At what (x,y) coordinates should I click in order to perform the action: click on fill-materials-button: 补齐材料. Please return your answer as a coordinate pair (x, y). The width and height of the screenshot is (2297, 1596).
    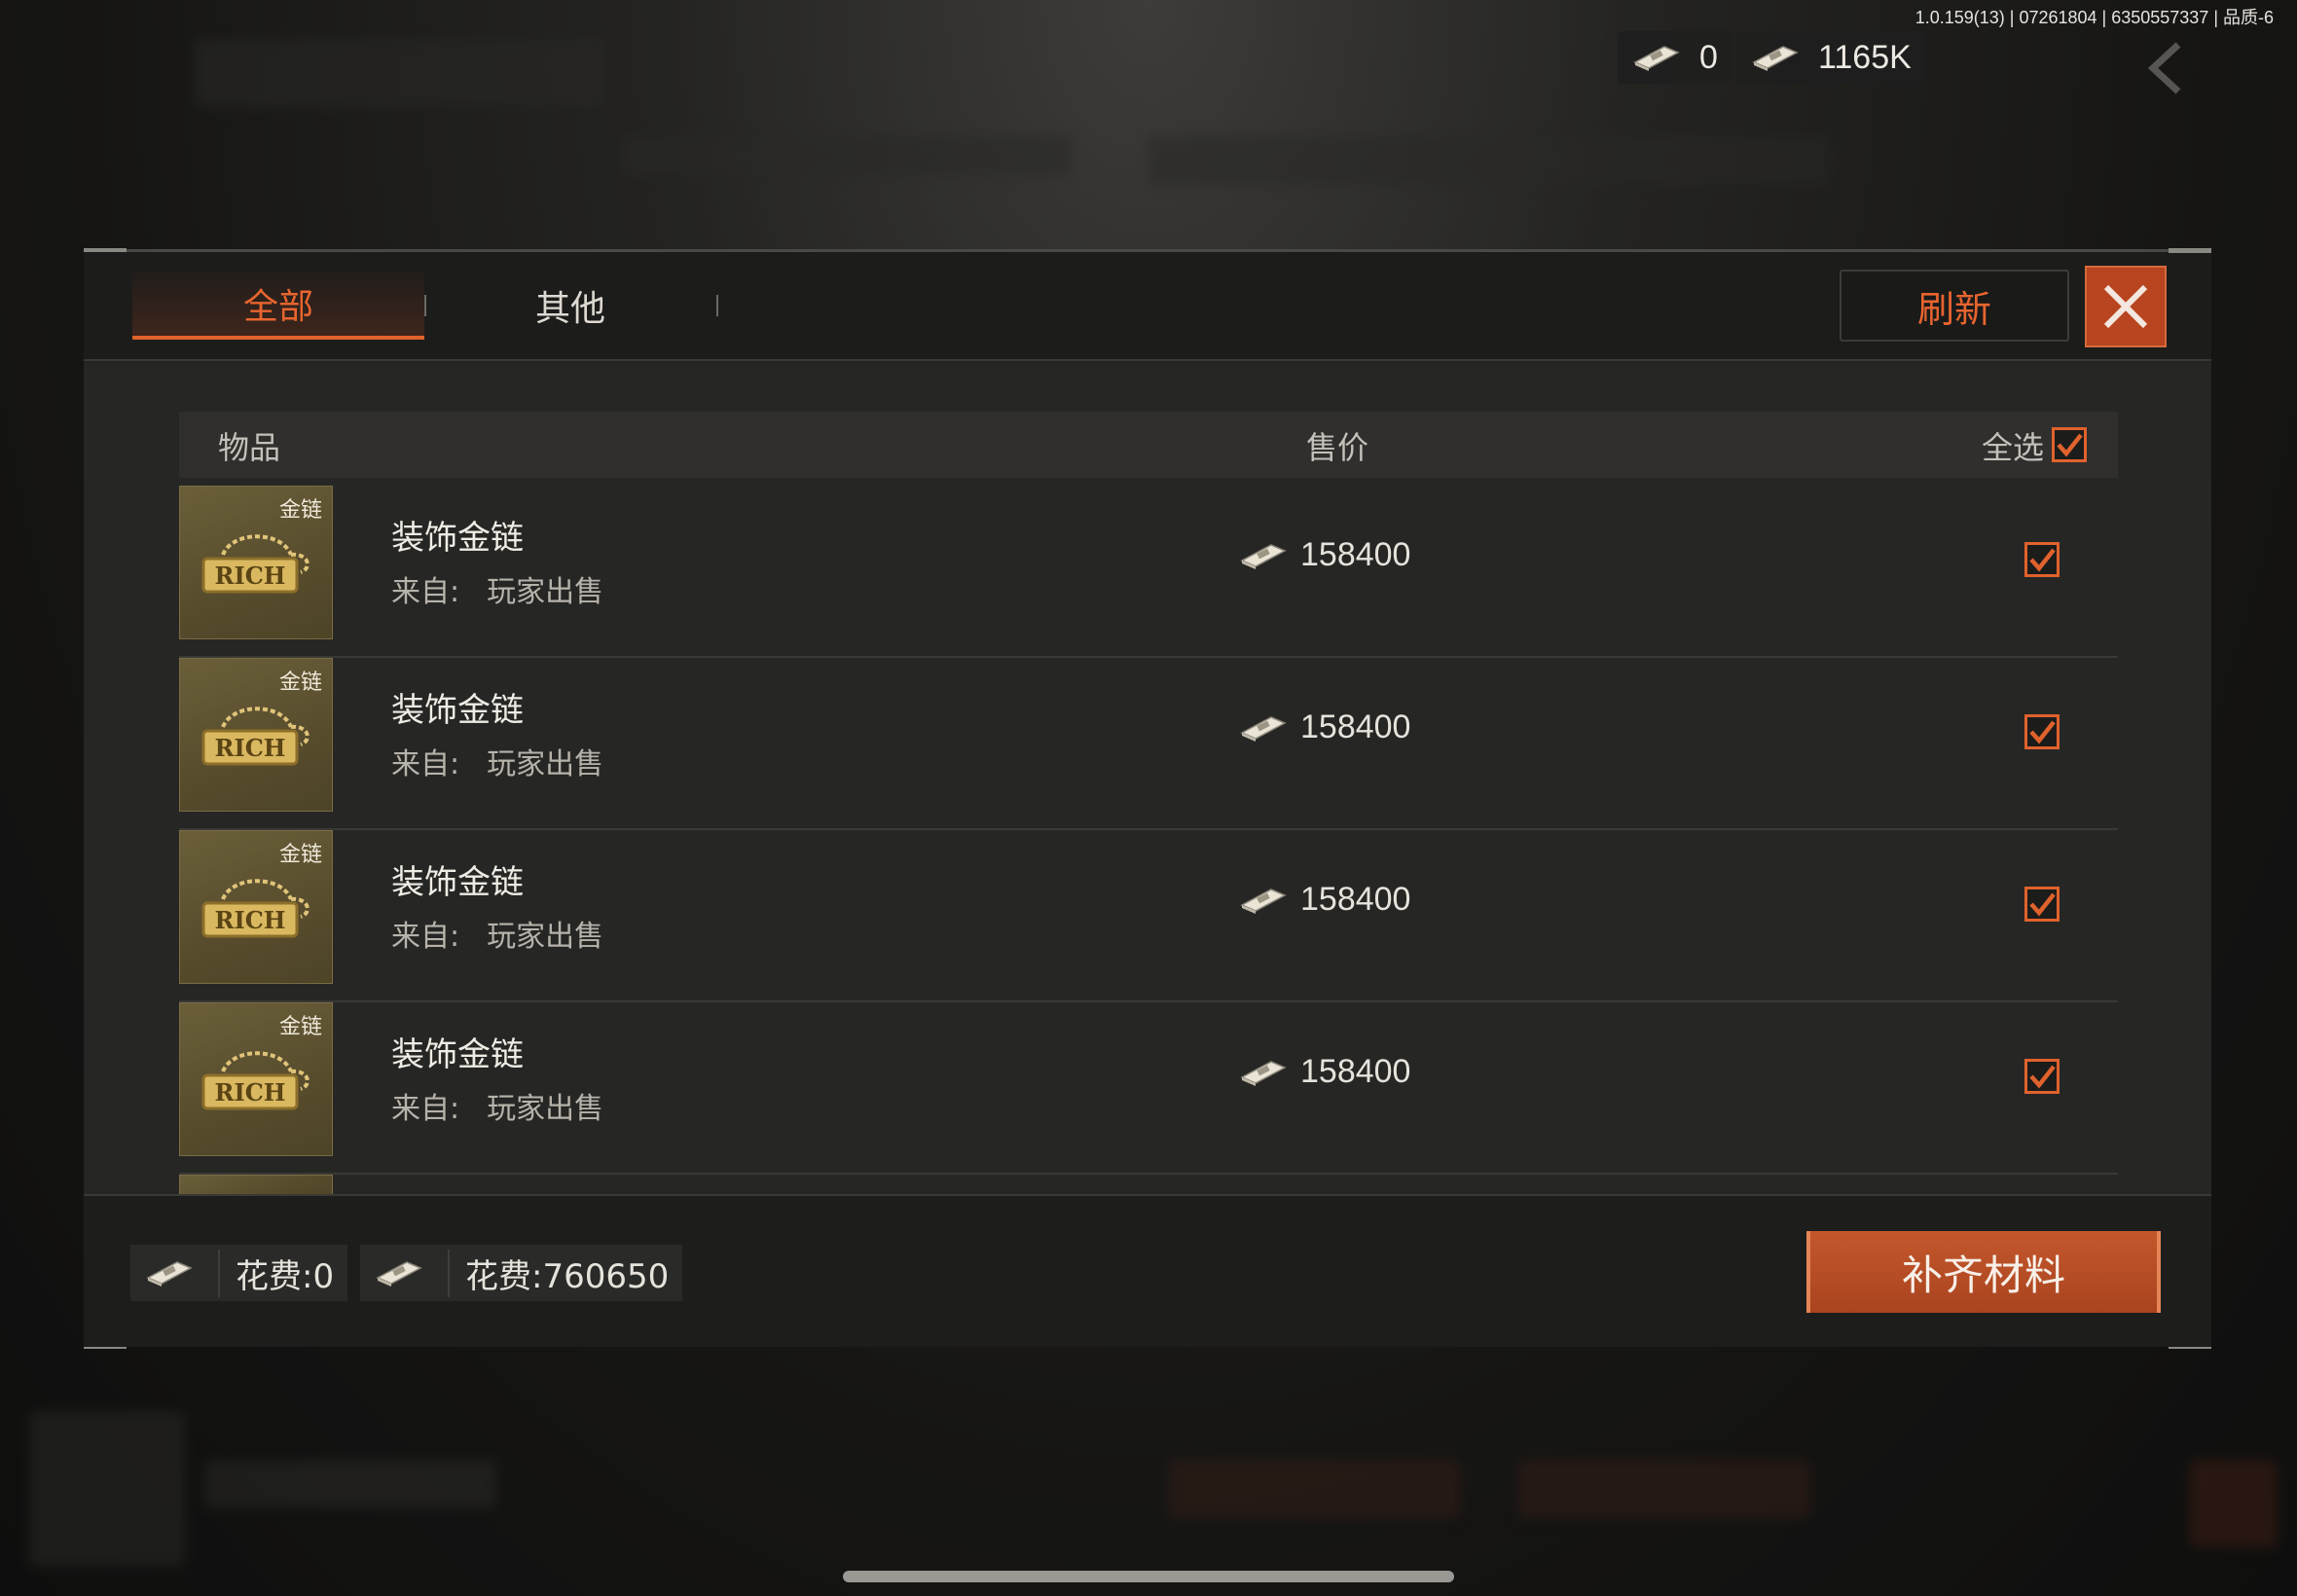
    Looking at the image, I should click on (1983, 1272).